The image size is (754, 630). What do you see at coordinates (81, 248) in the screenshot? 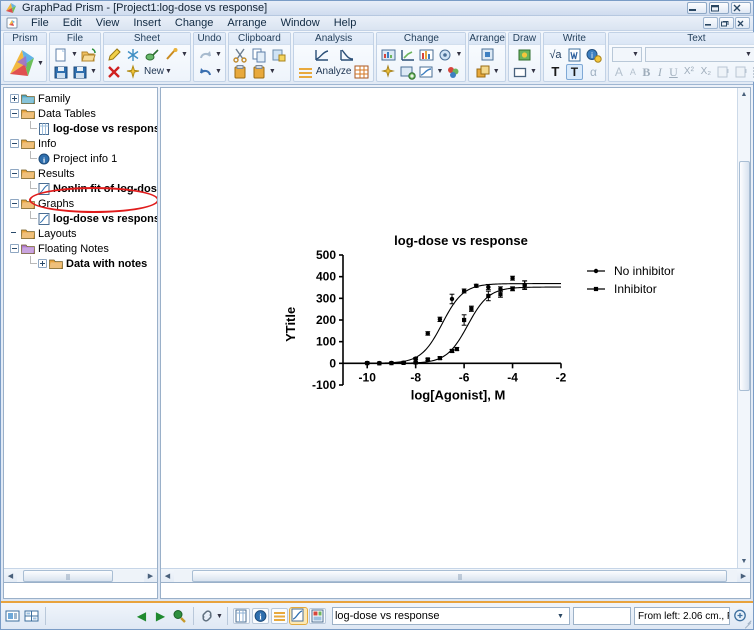
I see `nav-node-floating-notes: Floating Notes` at bounding box center [81, 248].